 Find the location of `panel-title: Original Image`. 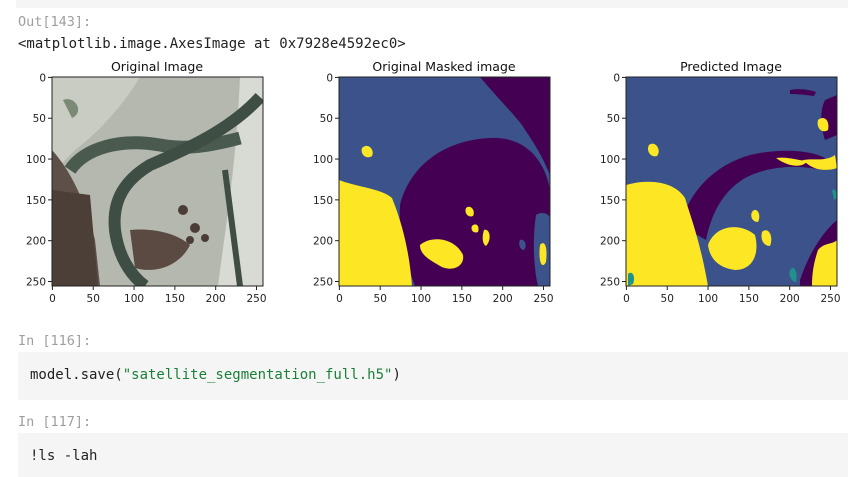

panel-title: Original Image is located at coordinates (157, 66).